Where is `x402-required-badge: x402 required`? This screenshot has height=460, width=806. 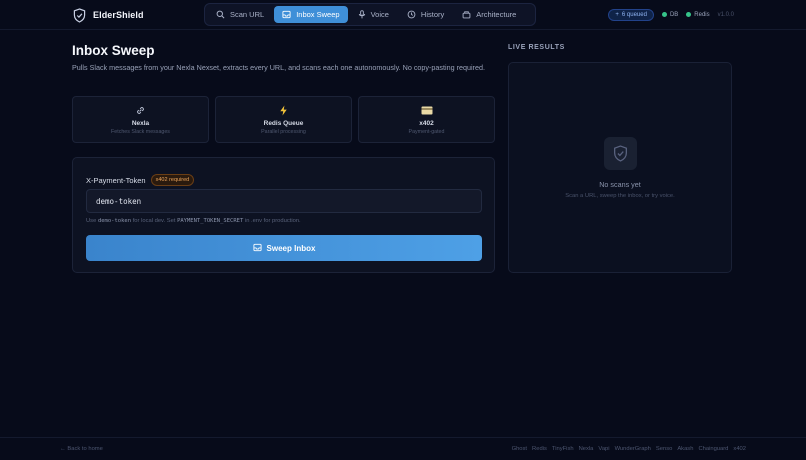 x402-required-badge: x402 required is located at coordinates (172, 180).